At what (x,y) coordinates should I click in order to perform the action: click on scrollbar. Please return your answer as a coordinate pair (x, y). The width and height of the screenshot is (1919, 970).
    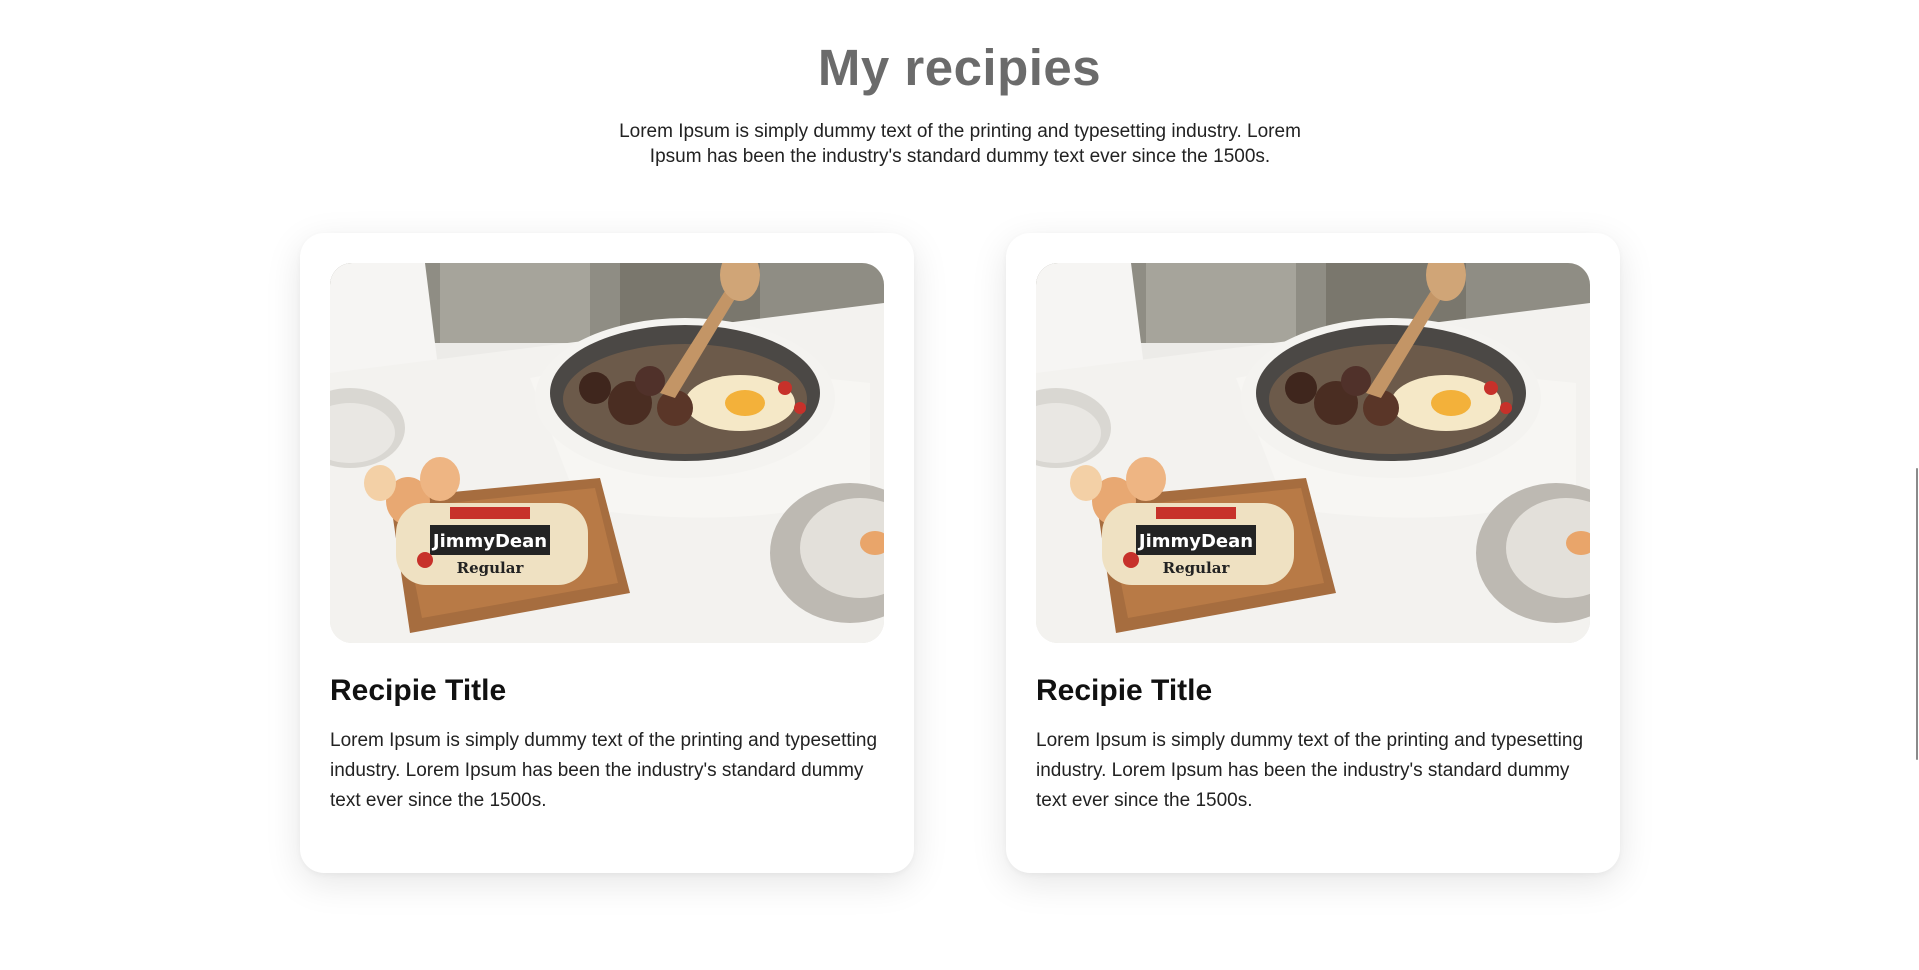
    Looking at the image, I should click on (1916, 485).